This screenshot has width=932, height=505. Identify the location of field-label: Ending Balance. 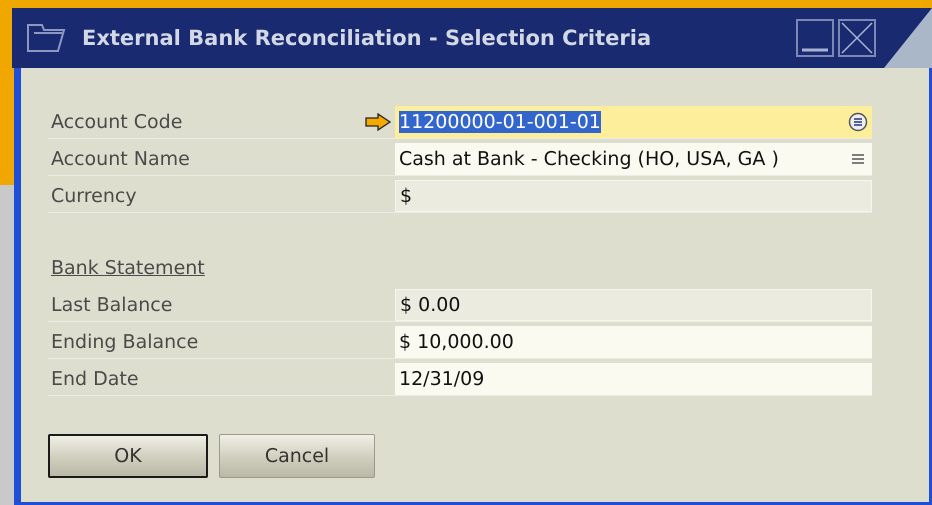
(125, 342).